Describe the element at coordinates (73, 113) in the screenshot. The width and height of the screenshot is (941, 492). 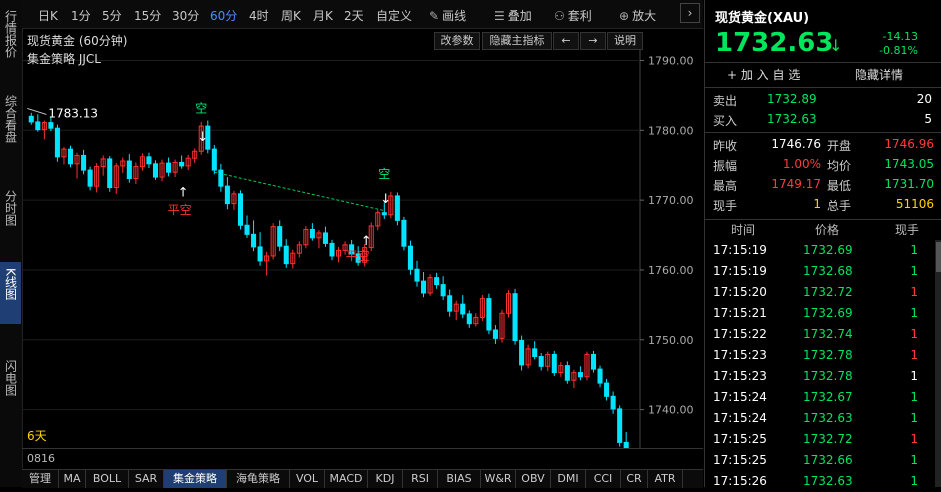
I see `high-price-label: 1783.13` at that location.